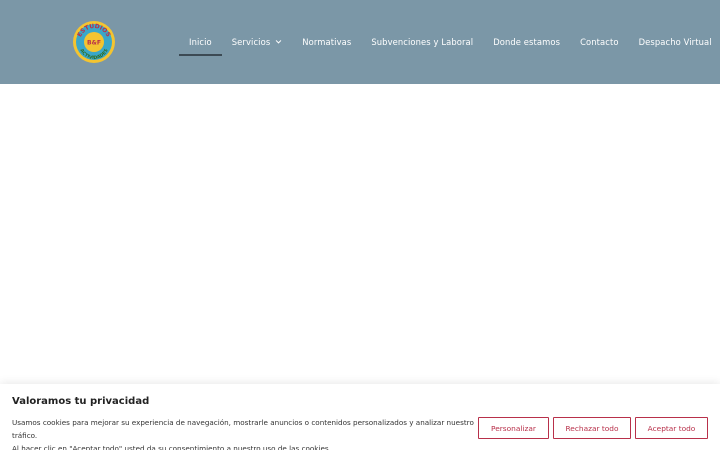  I want to click on nav-item-label: Contacto, so click(599, 42).